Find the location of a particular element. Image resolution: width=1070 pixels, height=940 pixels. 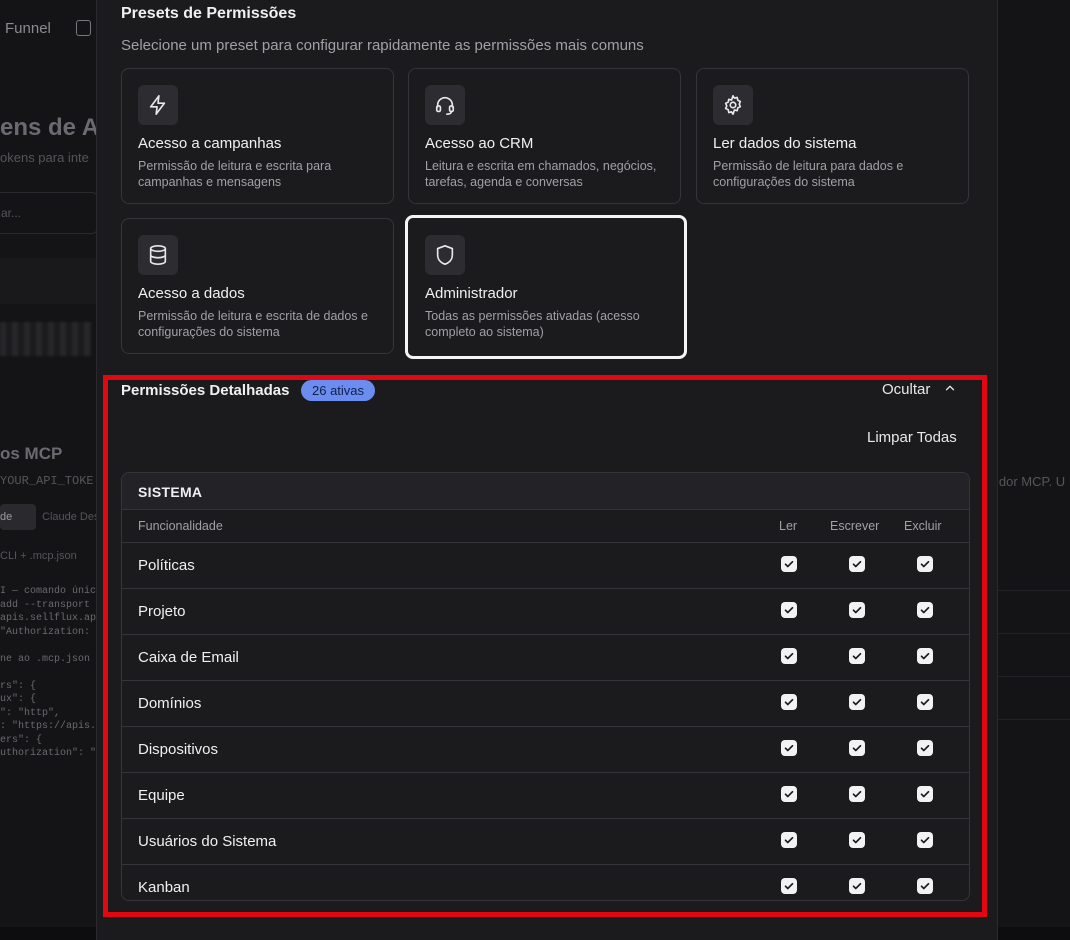

active-count-badge: 26 ativas is located at coordinates (338, 390).